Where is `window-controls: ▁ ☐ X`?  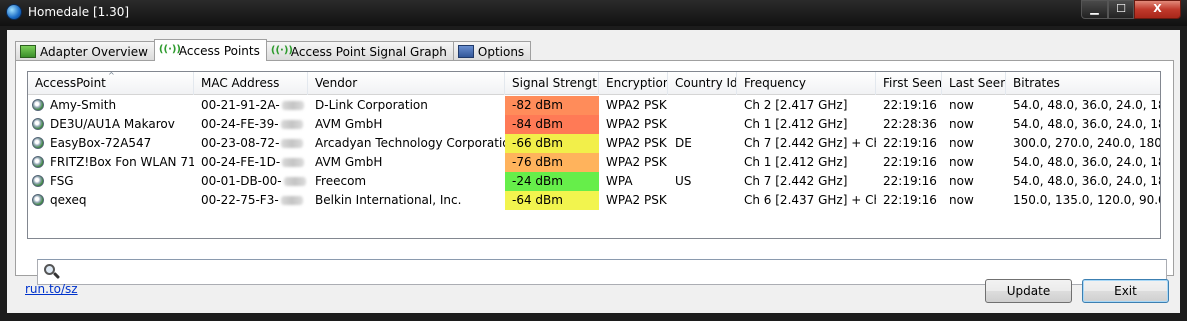 window-controls: ▁ ☐ X is located at coordinates (1131, 10).